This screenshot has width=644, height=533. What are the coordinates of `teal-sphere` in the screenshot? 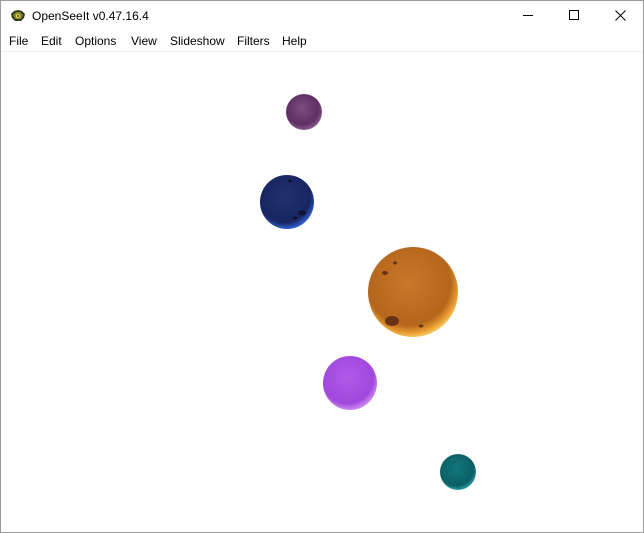 It's located at (458, 472).